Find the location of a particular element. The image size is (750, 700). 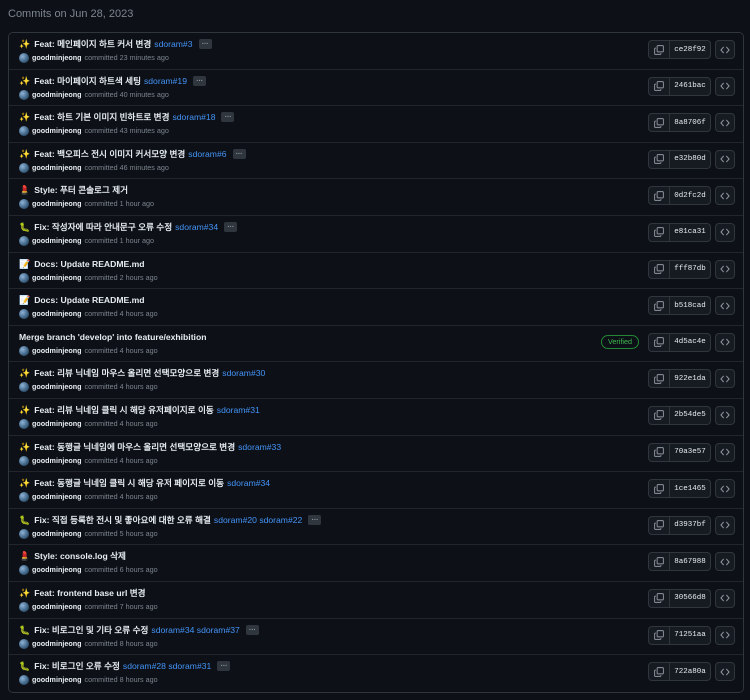

commit-sha-link: 922e1da is located at coordinates (690, 378).